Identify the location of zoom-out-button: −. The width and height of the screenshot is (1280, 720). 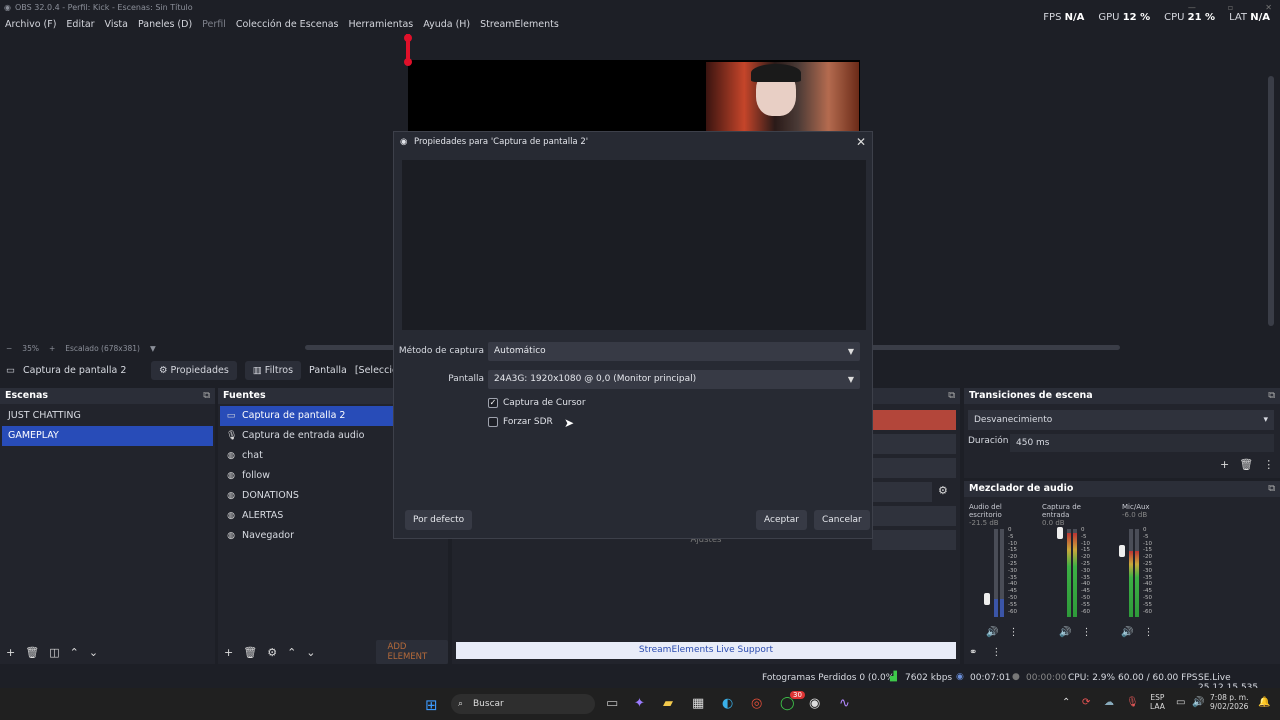
(9, 348).